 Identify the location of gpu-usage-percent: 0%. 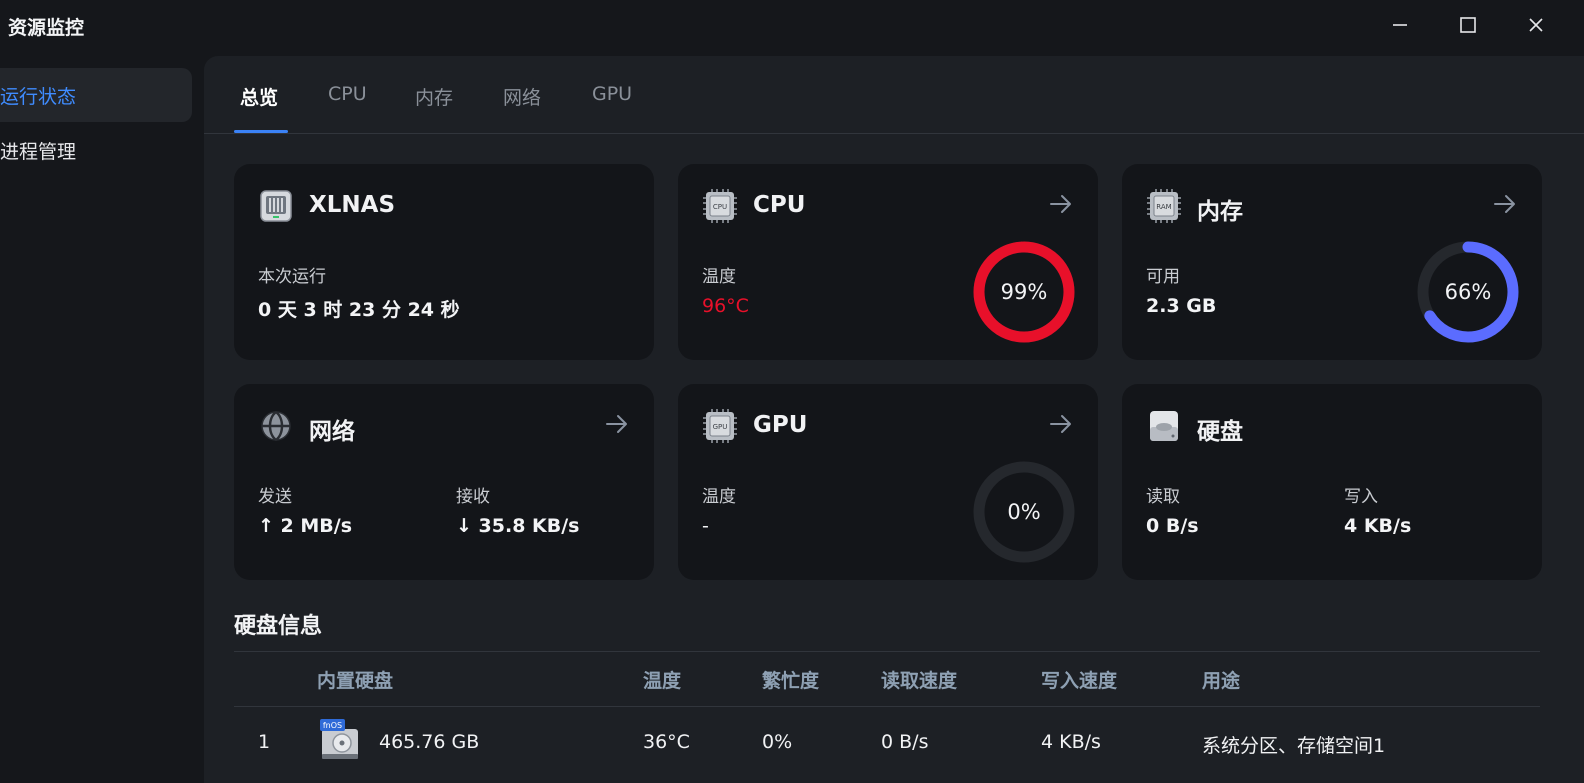
(1024, 512).